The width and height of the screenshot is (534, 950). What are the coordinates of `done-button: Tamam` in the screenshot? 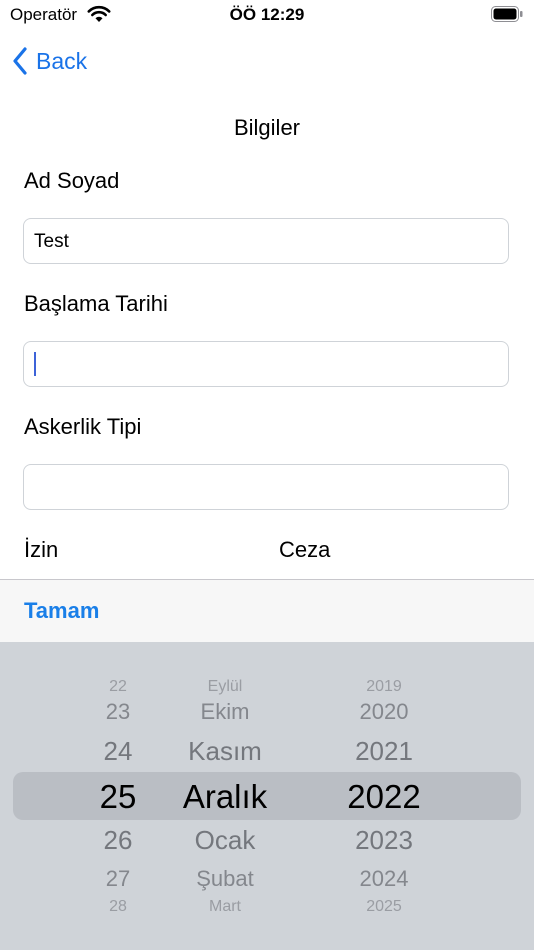 It's located at (61, 611).